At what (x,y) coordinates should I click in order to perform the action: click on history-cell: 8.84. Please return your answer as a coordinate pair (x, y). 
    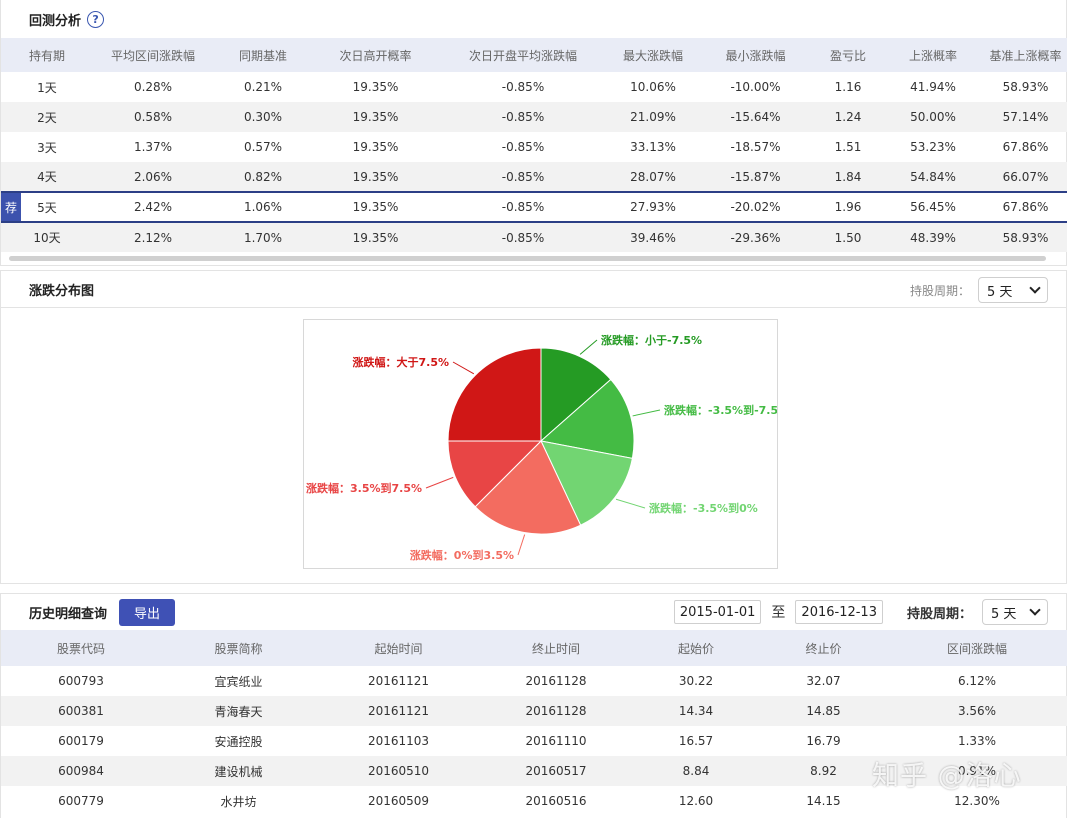
    Looking at the image, I should click on (696, 771).